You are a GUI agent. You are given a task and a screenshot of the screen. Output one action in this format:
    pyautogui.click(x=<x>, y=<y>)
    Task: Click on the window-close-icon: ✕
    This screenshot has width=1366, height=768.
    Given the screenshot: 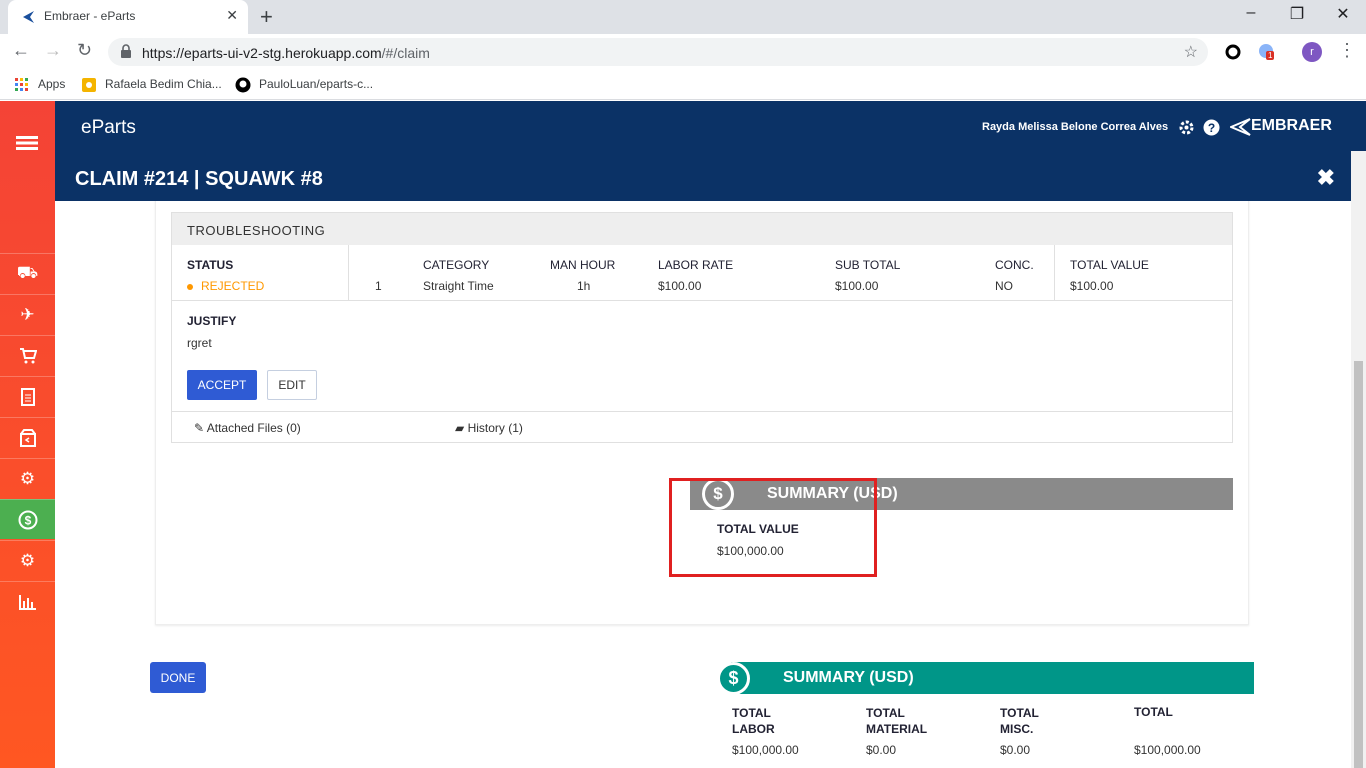 What is the action you would take?
    pyautogui.click(x=1343, y=14)
    